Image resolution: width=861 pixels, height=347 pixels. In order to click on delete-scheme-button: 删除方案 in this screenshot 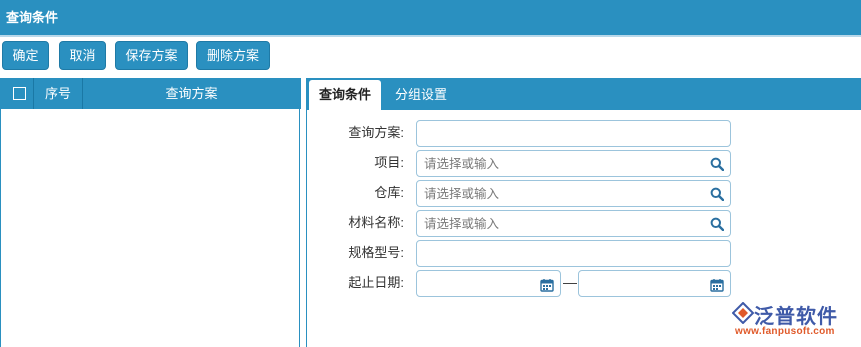, I will do `click(233, 55)`.